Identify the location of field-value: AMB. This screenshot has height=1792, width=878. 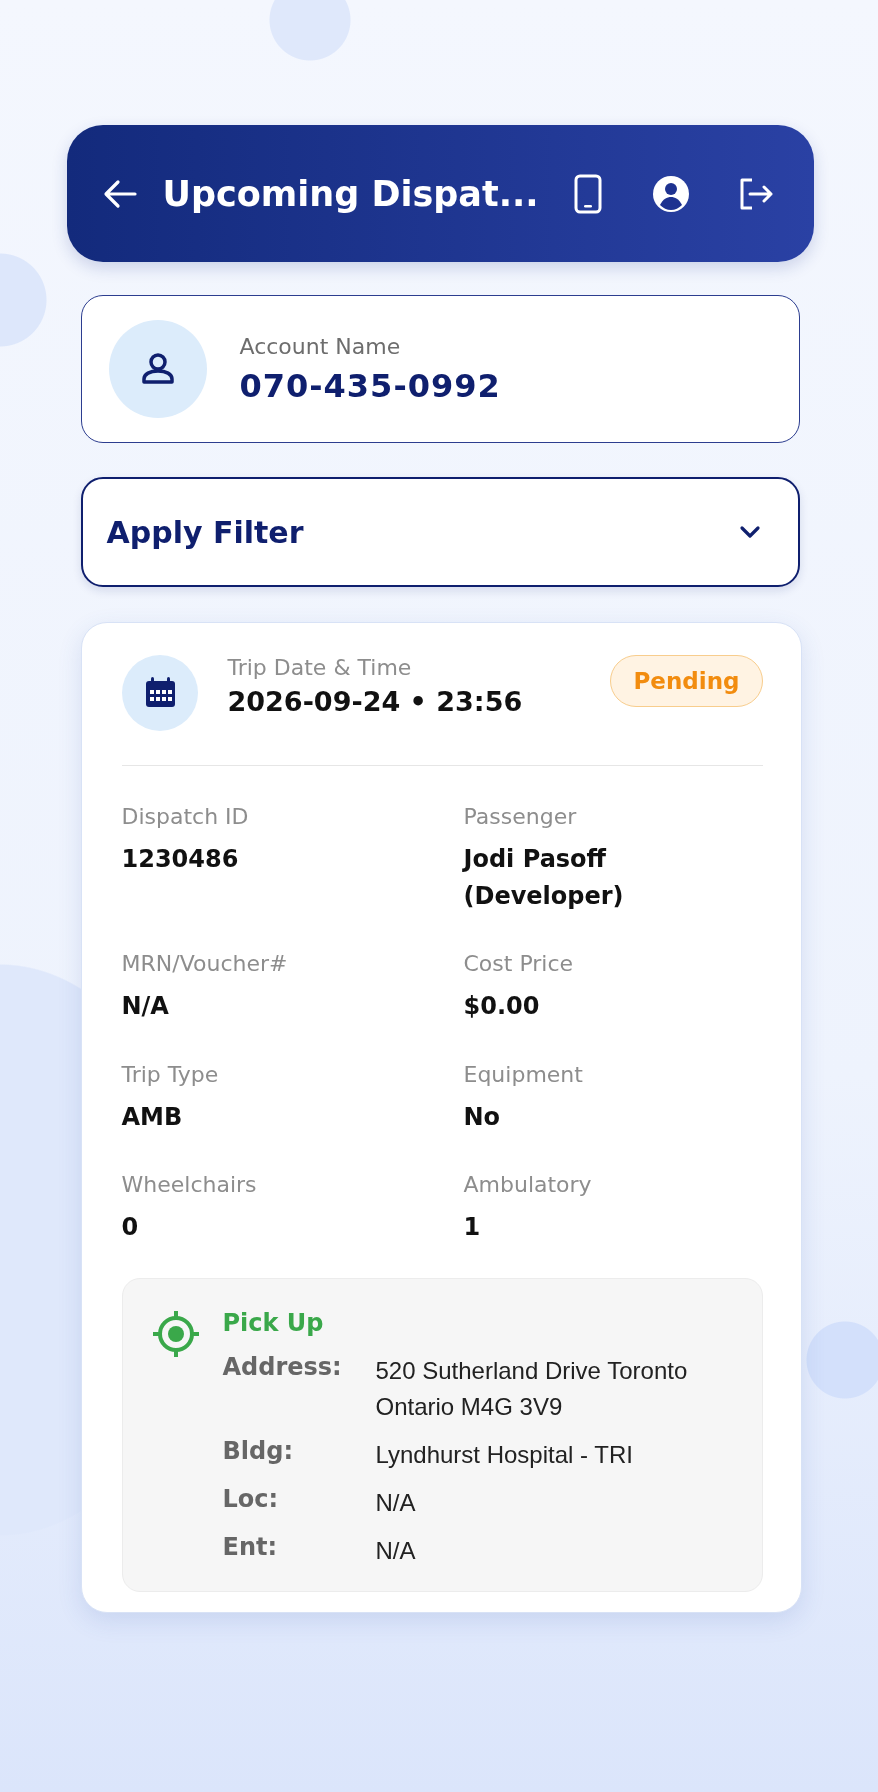
(152, 1117).